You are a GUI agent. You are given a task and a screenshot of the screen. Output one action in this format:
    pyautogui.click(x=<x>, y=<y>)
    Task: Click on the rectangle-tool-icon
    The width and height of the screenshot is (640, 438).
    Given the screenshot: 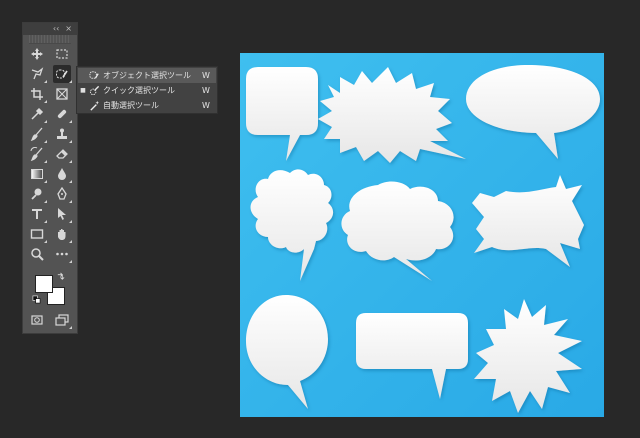 What is the action you would take?
    pyautogui.click(x=37, y=234)
    